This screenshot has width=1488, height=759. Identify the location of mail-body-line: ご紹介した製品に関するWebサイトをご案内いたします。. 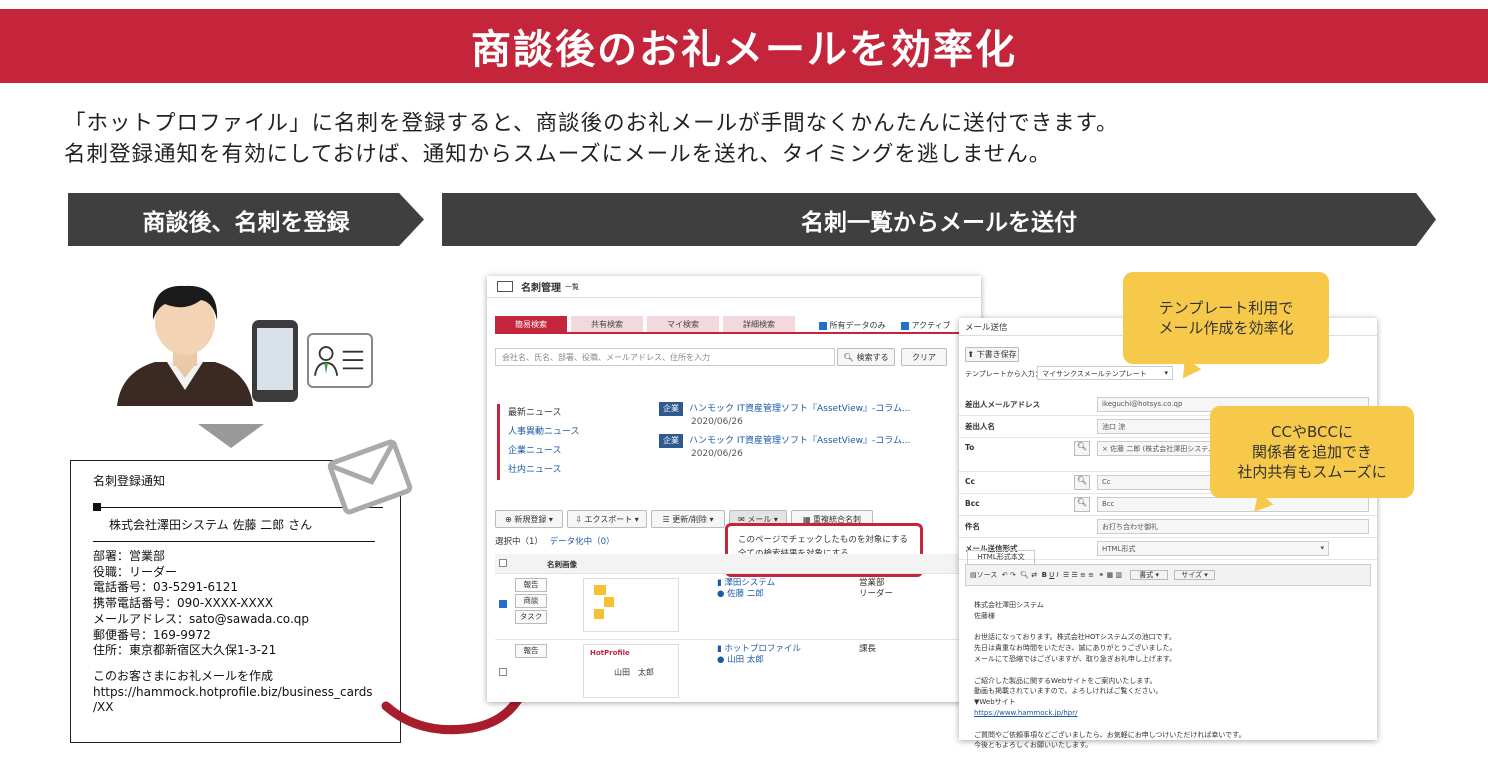
(1065, 680).